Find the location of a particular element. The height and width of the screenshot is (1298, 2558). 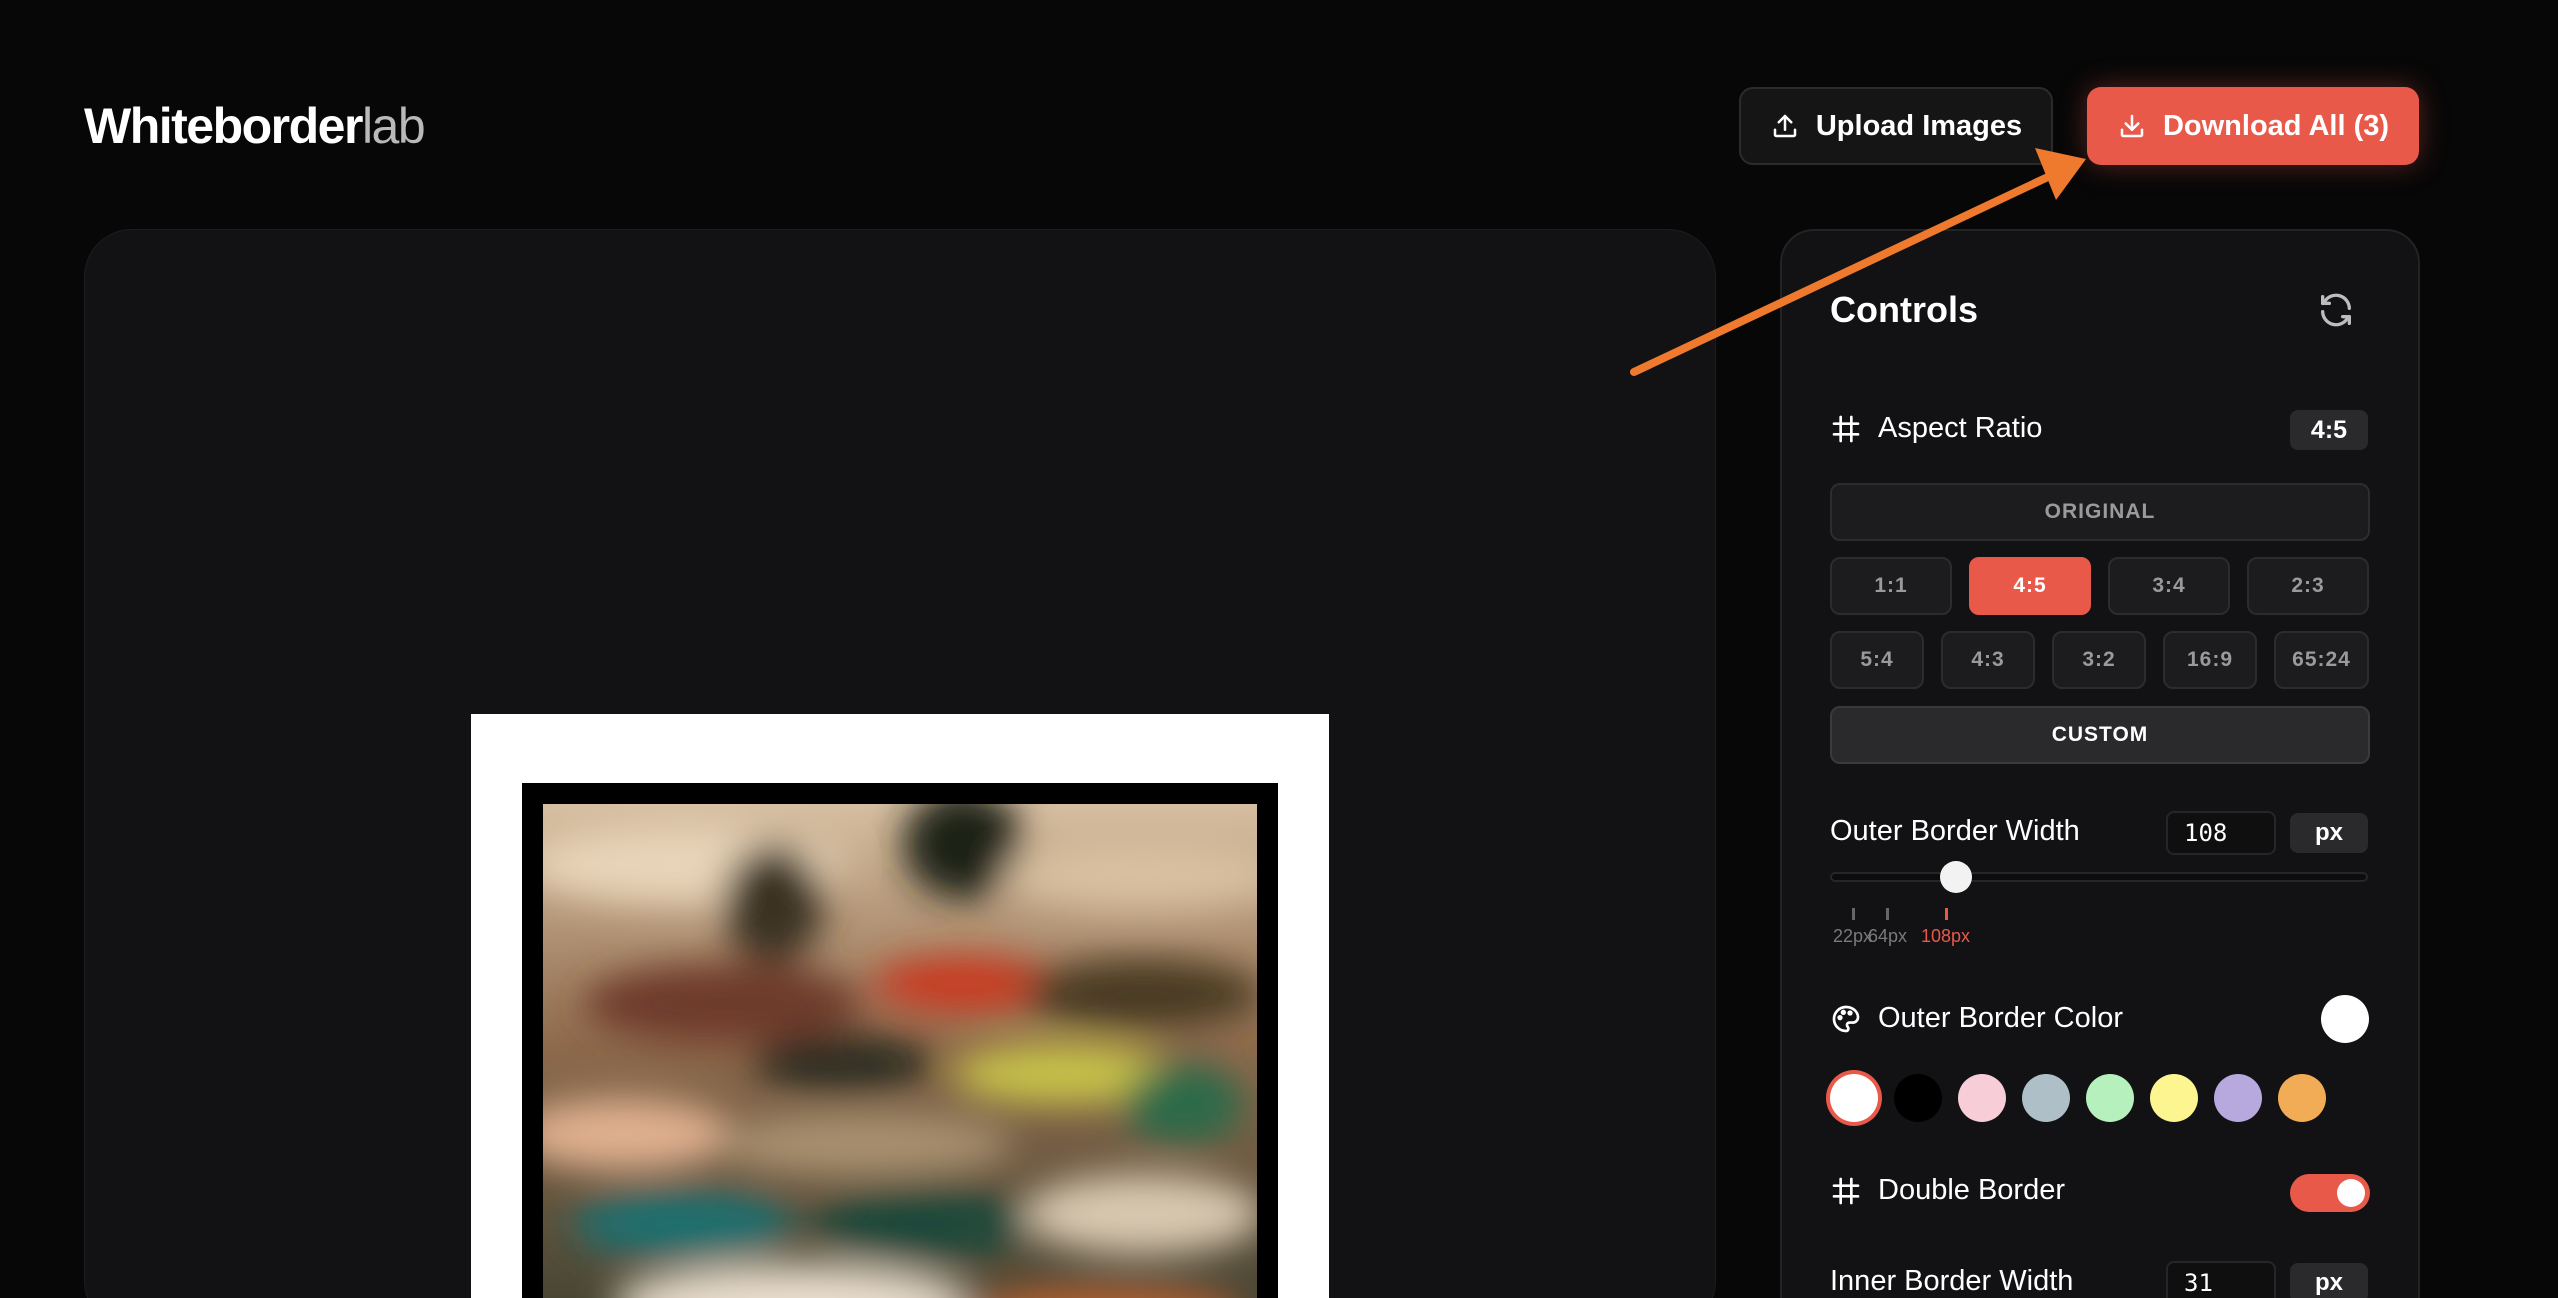

ratio-custom-button: CUSTOM is located at coordinates (2100, 735).